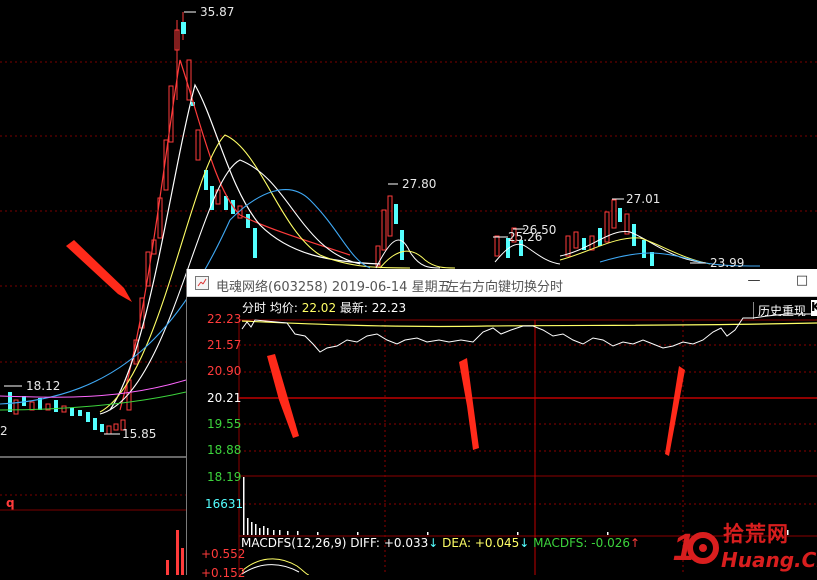 The height and width of the screenshot is (580, 817). What do you see at coordinates (223, 573) in the screenshot?
I see `macd-axis-bottom: +0.152` at bounding box center [223, 573].